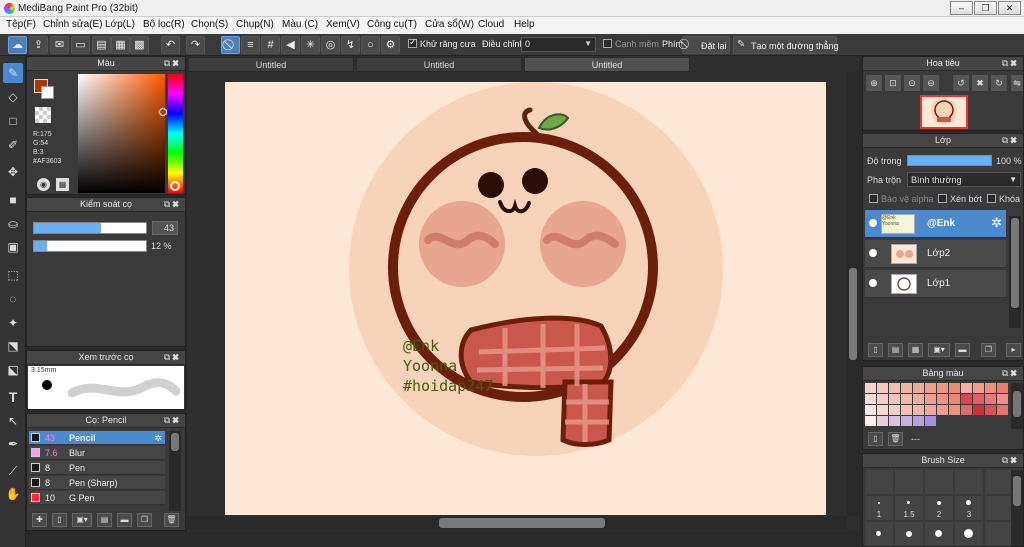 The image size is (1024, 547). I want to click on horizontal-scroll-thumb, so click(522, 523).